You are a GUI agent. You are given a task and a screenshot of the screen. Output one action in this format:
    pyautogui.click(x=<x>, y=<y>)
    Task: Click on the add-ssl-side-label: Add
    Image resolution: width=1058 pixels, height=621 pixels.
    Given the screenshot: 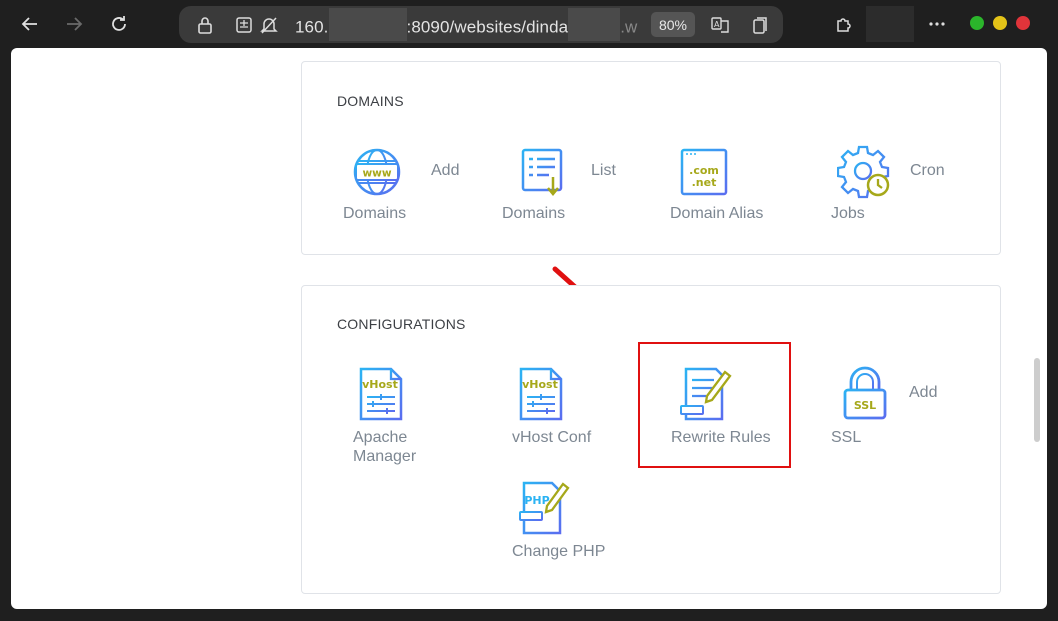 What is the action you would take?
    pyautogui.click(x=923, y=392)
    